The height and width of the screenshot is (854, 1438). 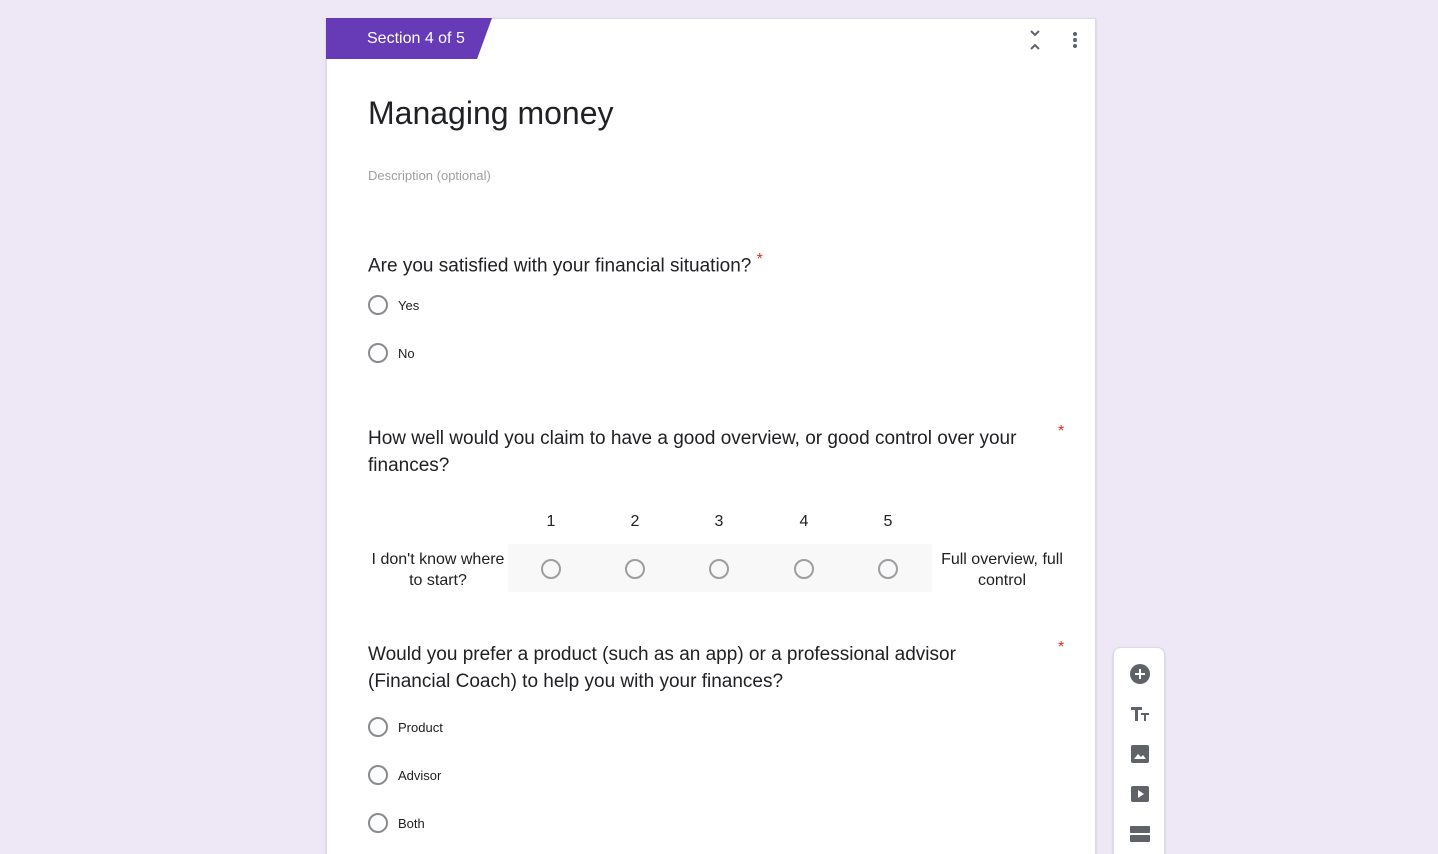 I want to click on scale-number-2: 2, so click(x=635, y=521).